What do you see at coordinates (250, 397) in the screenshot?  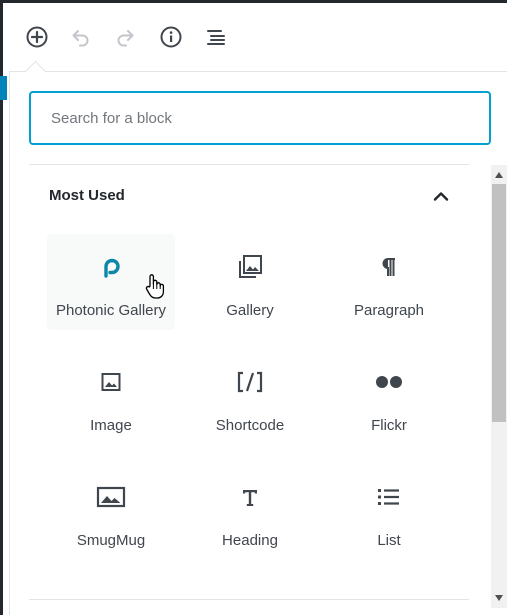 I see `block-shortcode: Shortcode` at bounding box center [250, 397].